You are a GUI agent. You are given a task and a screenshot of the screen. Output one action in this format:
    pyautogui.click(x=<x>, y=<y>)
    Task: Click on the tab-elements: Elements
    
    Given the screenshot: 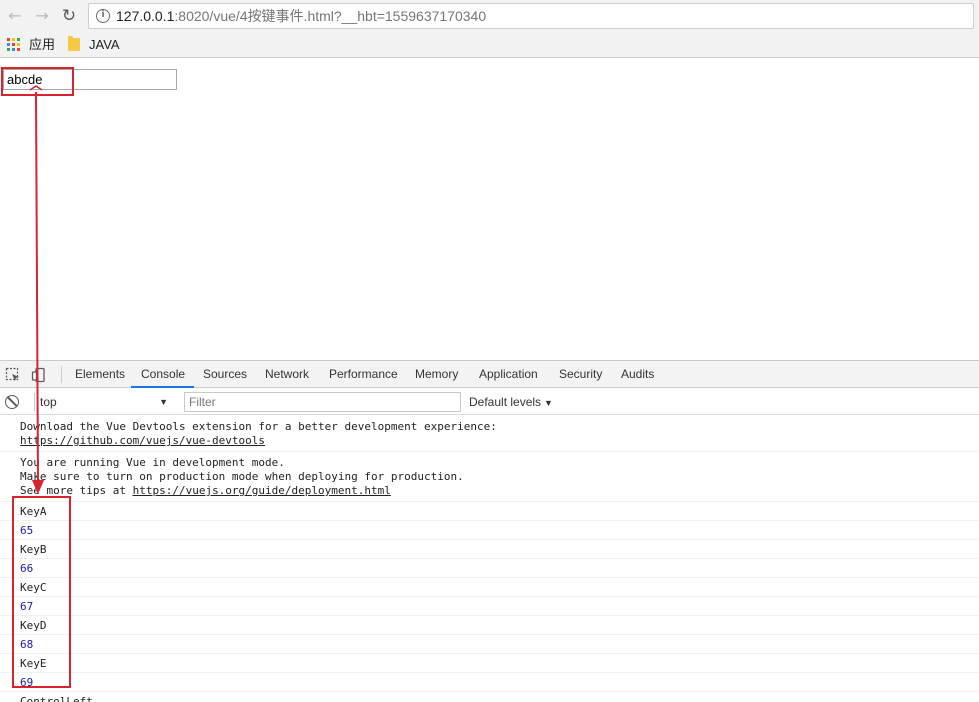 What is the action you would take?
    pyautogui.click(x=100, y=374)
    